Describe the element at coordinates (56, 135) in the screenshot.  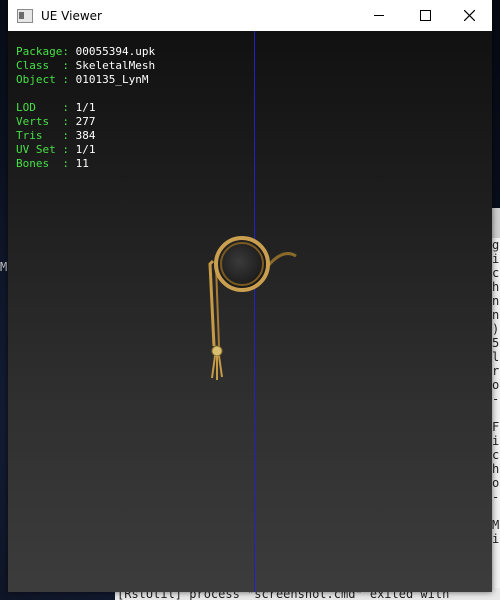
I see `info-tris: Tris : 384` at that location.